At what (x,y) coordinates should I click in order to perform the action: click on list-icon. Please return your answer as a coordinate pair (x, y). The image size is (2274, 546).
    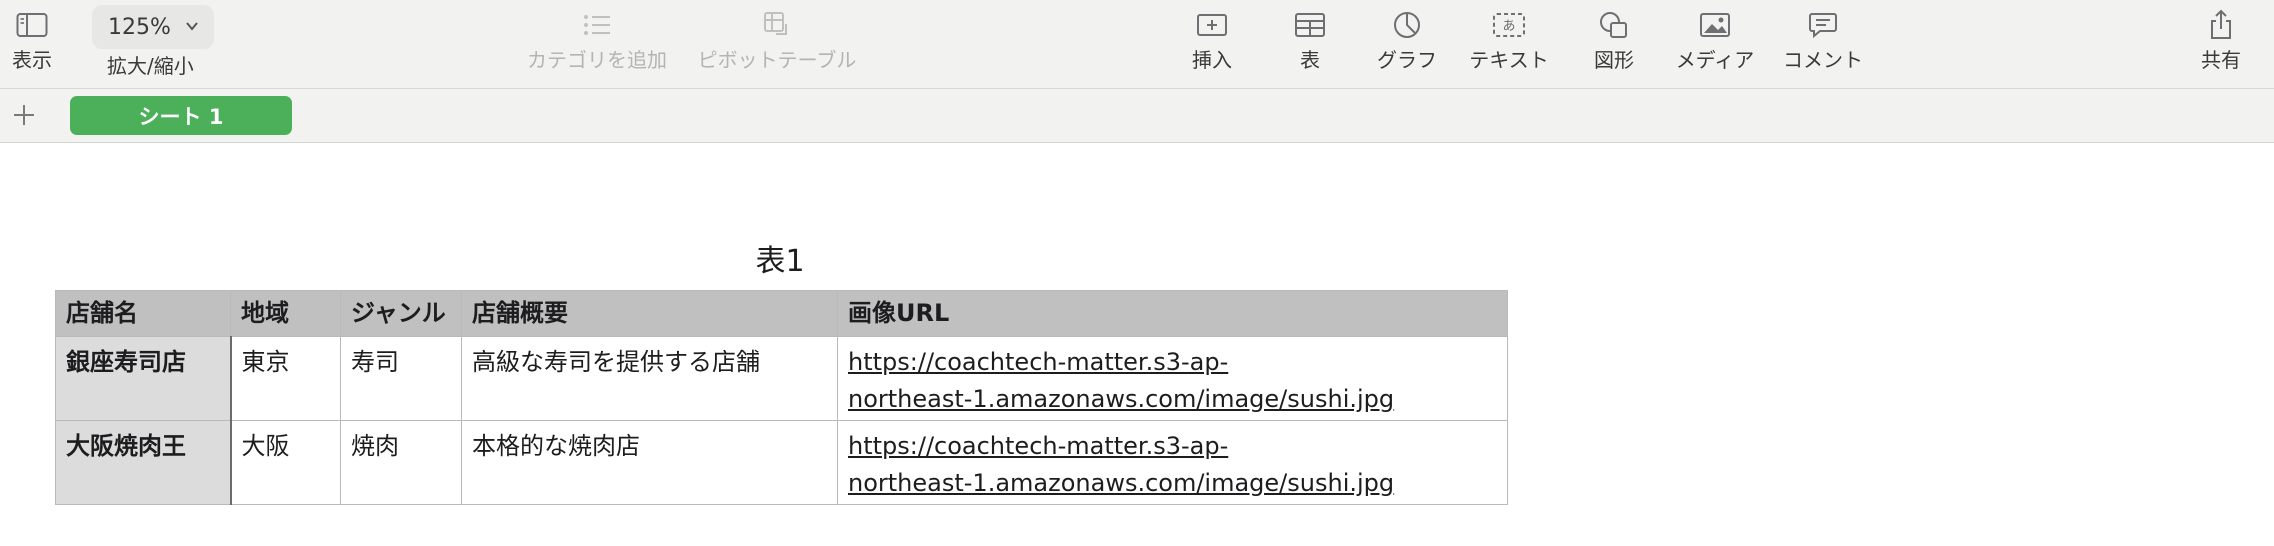
    Looking at the image, I should click on (597, 25).